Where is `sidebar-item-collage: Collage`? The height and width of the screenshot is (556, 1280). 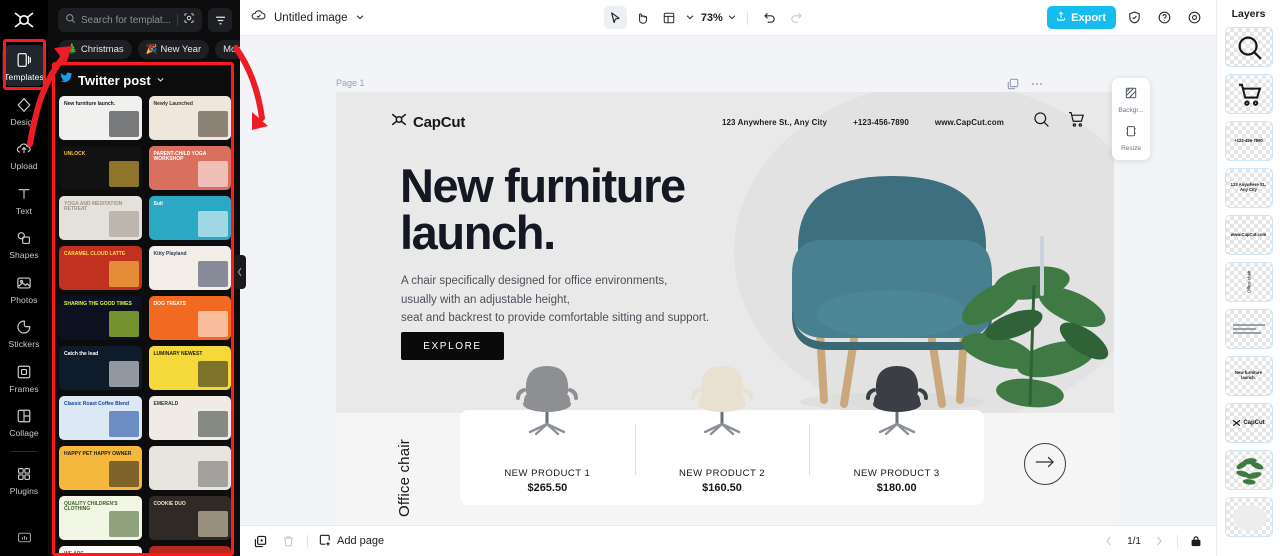 sidebar-item-collage: Collage is located at coordinates (24, 421).